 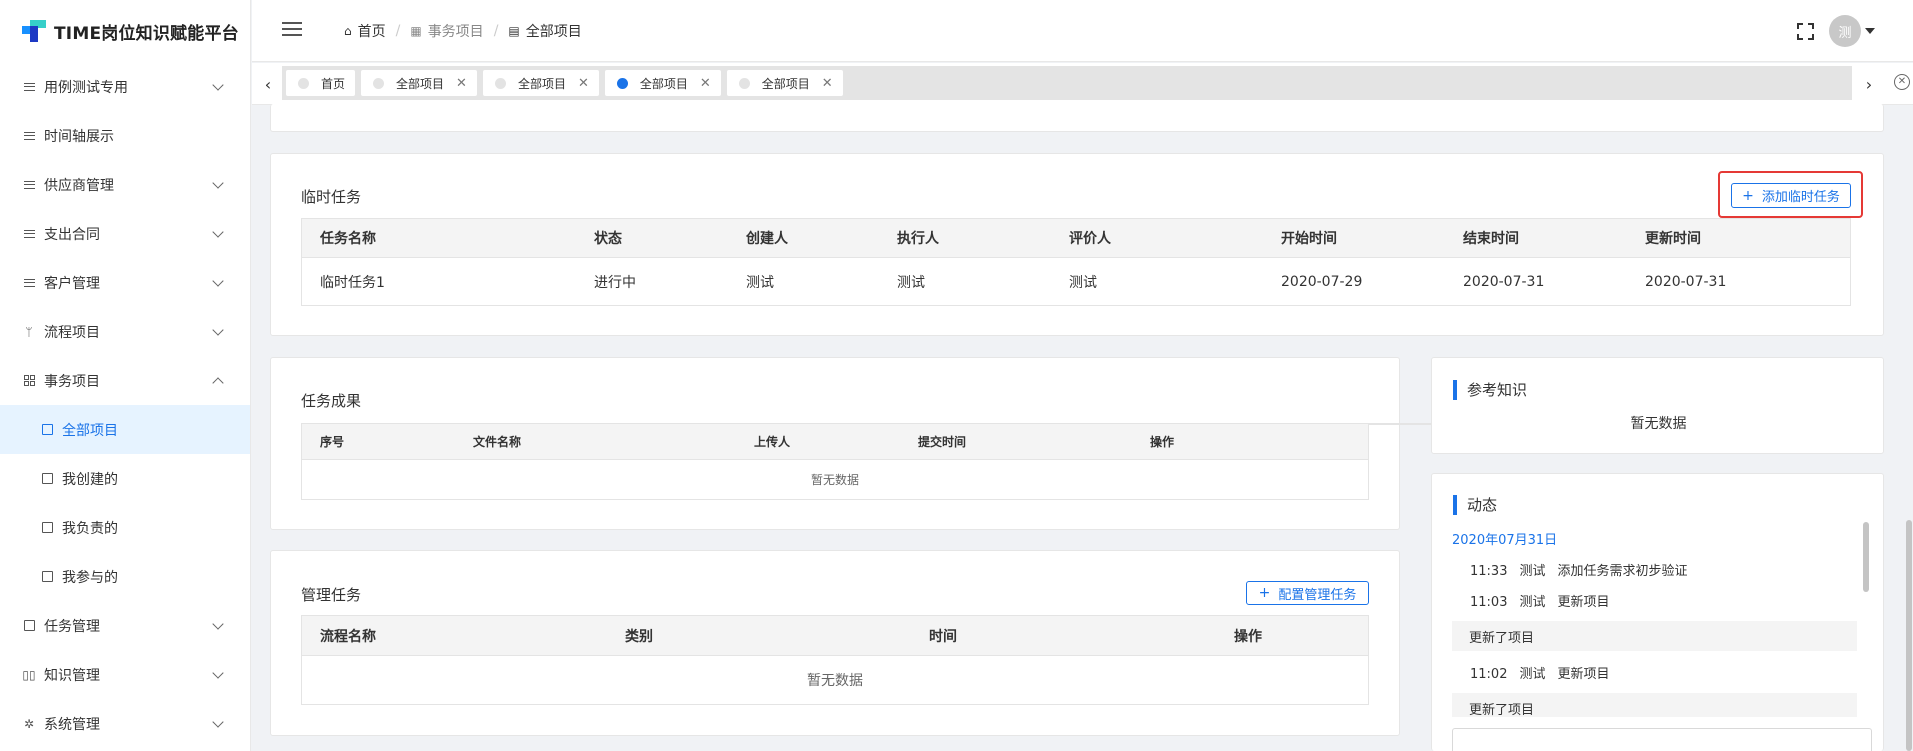 What do you see at coordinates (540, 83) in the screenshot?
I see `tab-all-projects-2: 全部项目 ✕` at bounding box center [540, 83].